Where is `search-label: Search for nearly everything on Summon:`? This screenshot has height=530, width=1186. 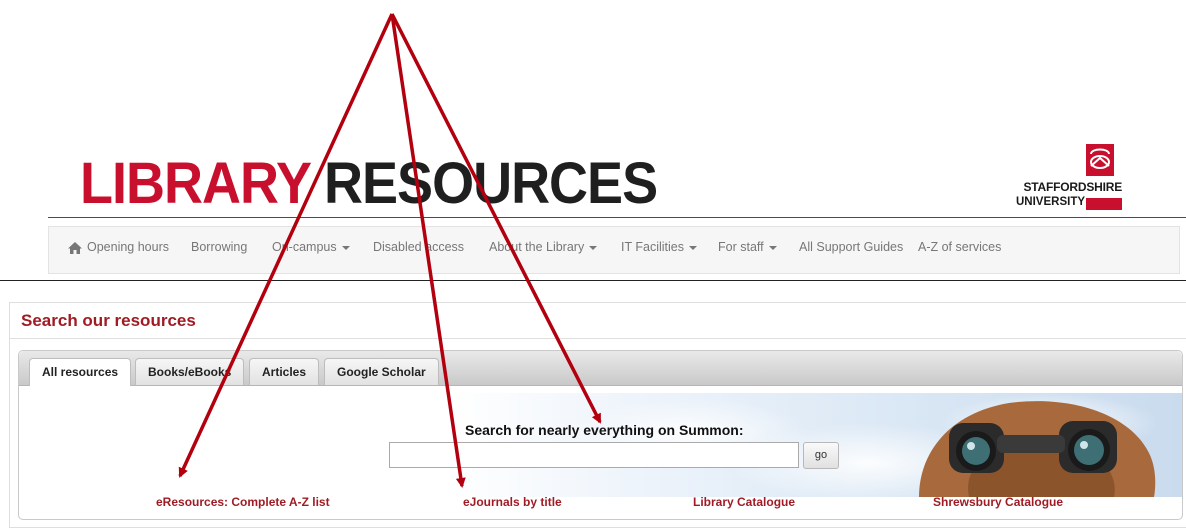
search-label: Search for nearly everything on Summon: is located at coordinates (604, 430).